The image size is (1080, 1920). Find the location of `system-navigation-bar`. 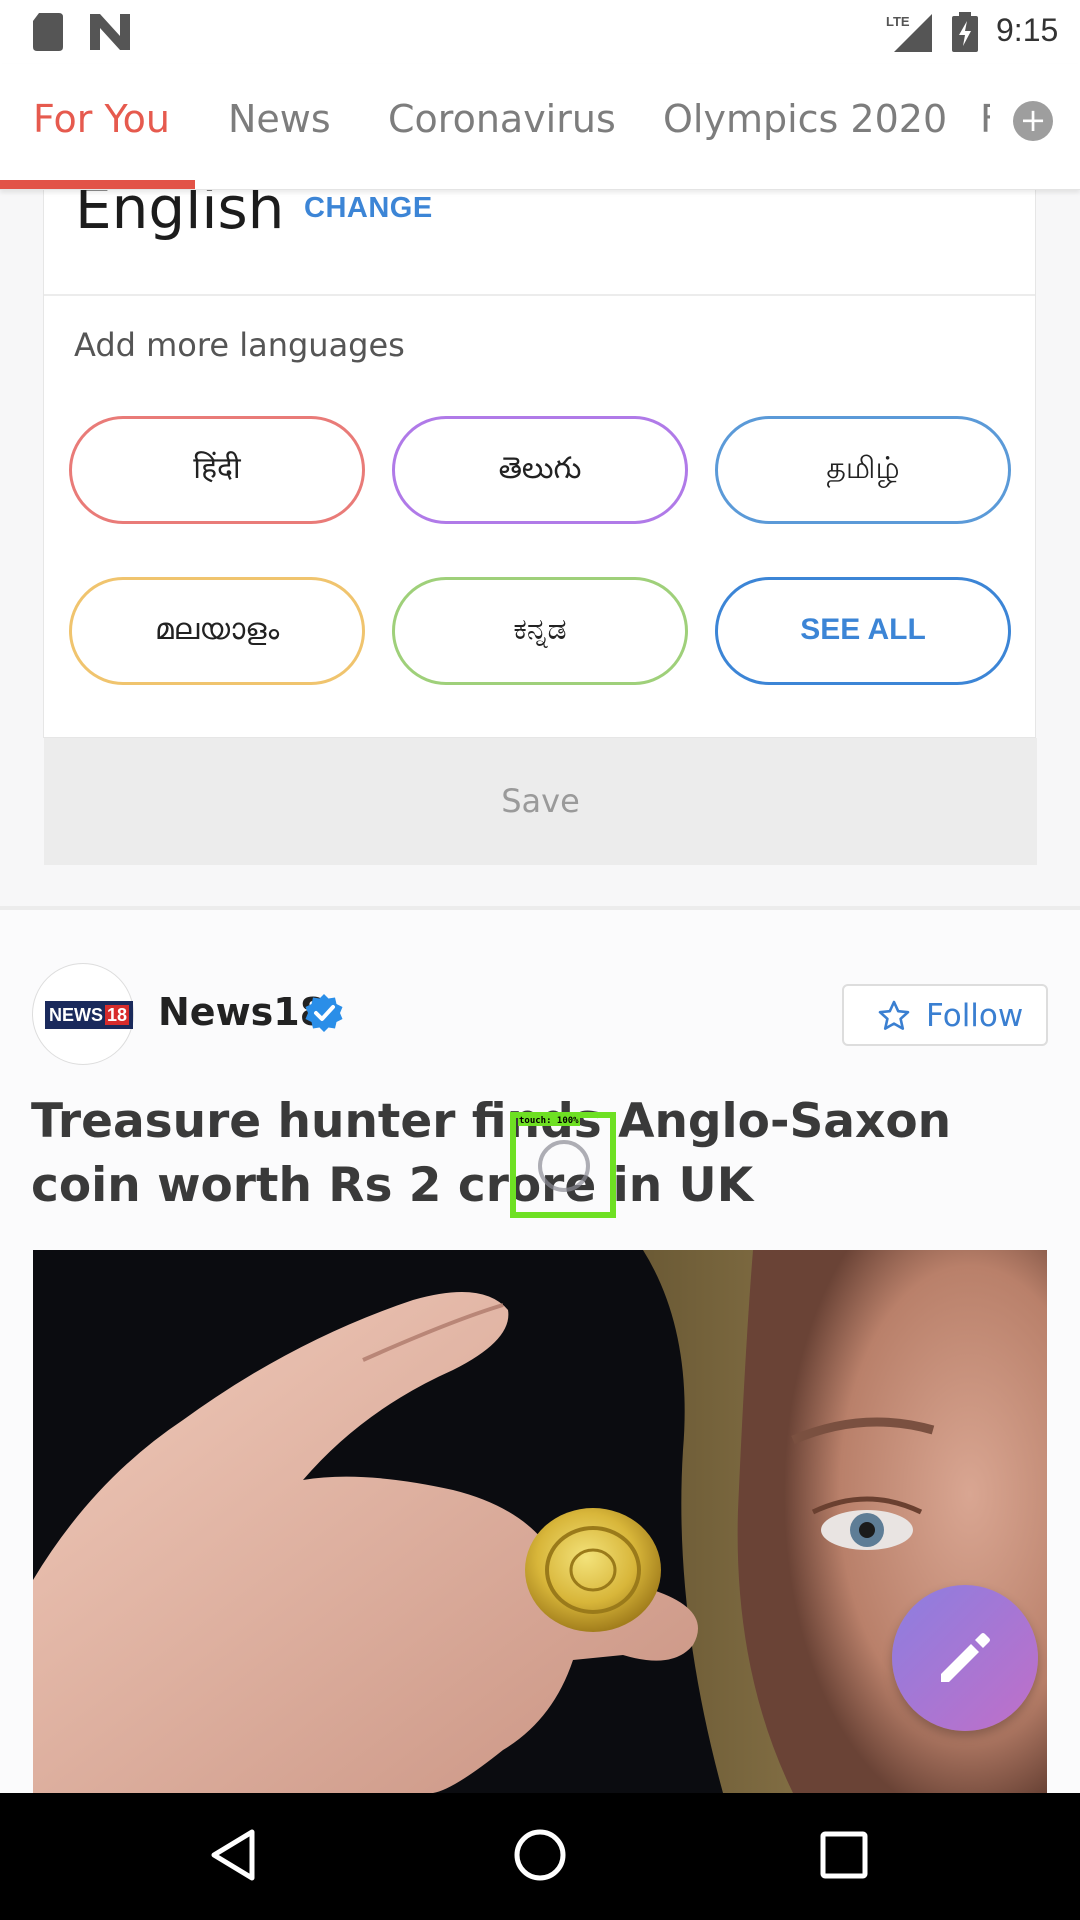

system-navigation-bar is located at coordinates (540, 1856).